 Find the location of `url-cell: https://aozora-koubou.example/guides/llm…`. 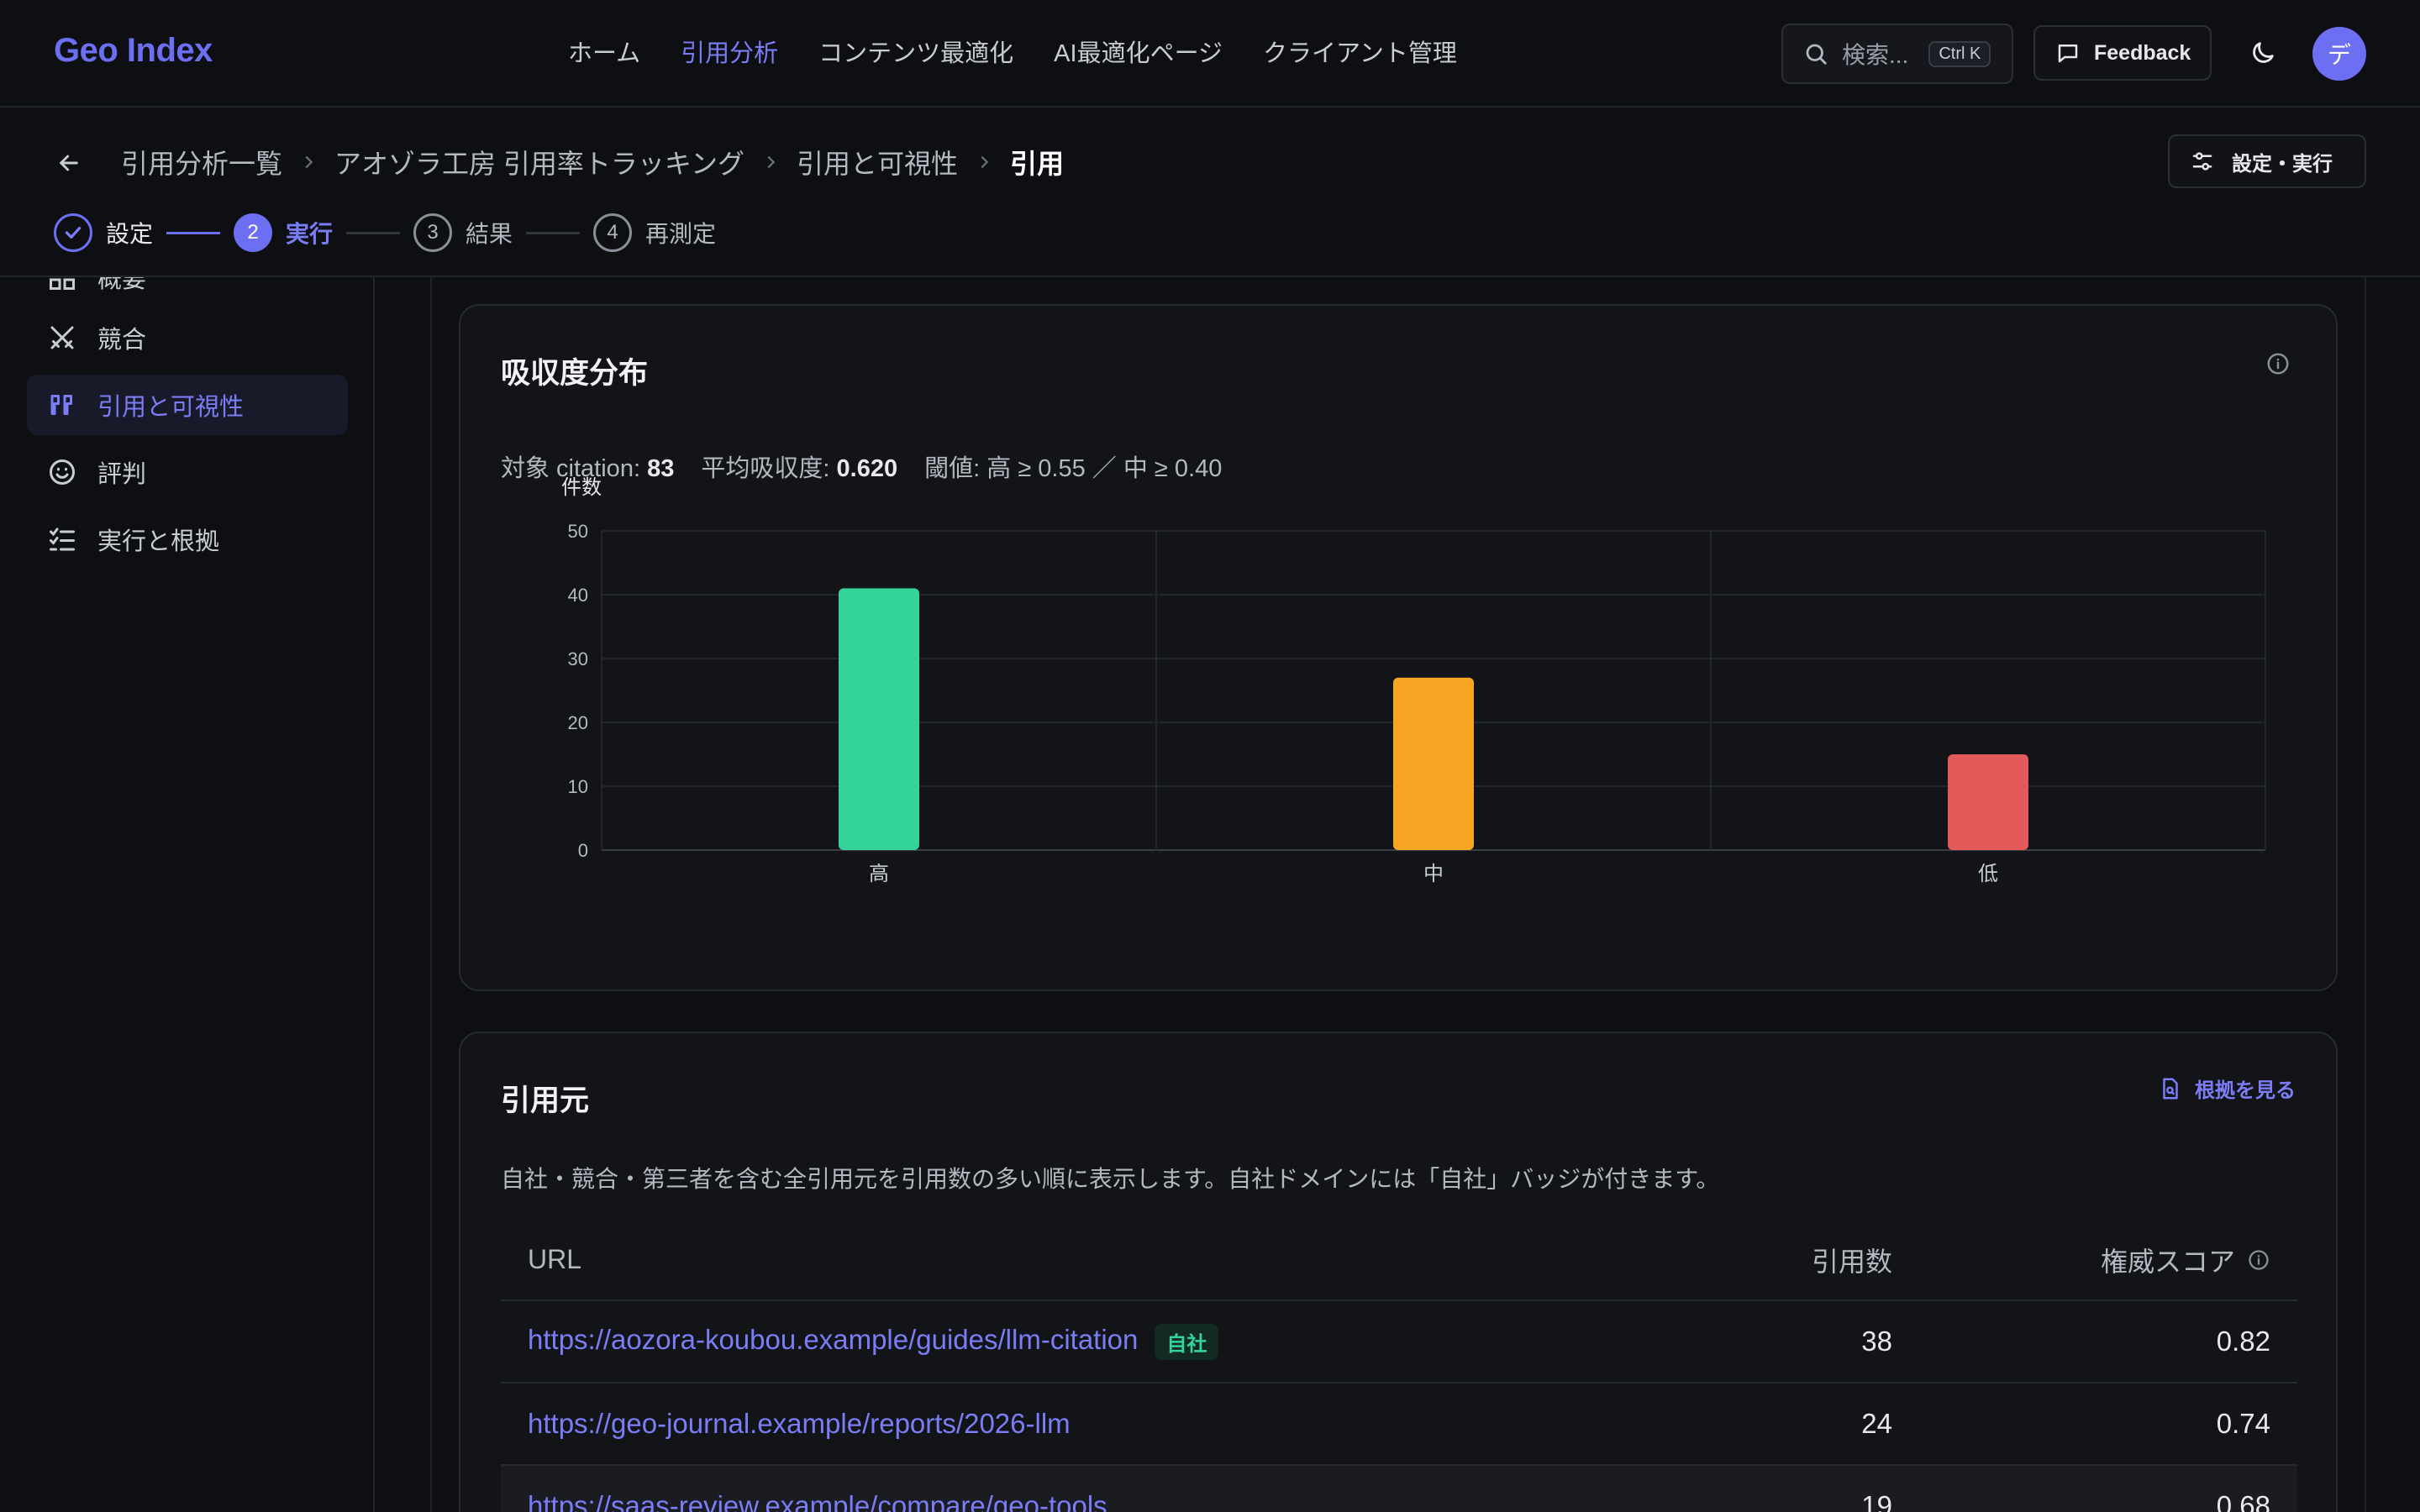

url-cell: https://aozora-koubou.example/guides/llm… is located at coordinates (1084, 1341).